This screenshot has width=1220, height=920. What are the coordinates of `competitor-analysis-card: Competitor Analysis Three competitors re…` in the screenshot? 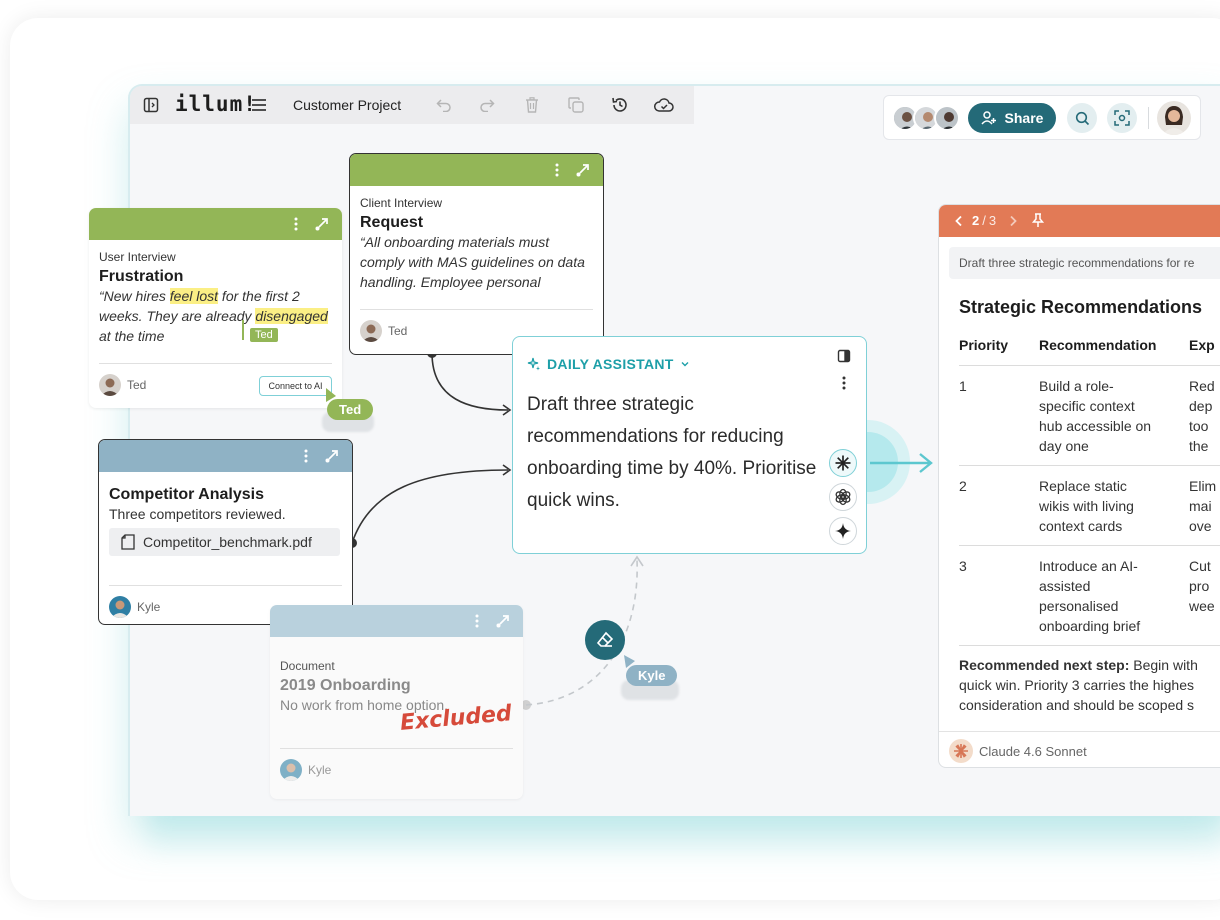 It's located at (225, 532).